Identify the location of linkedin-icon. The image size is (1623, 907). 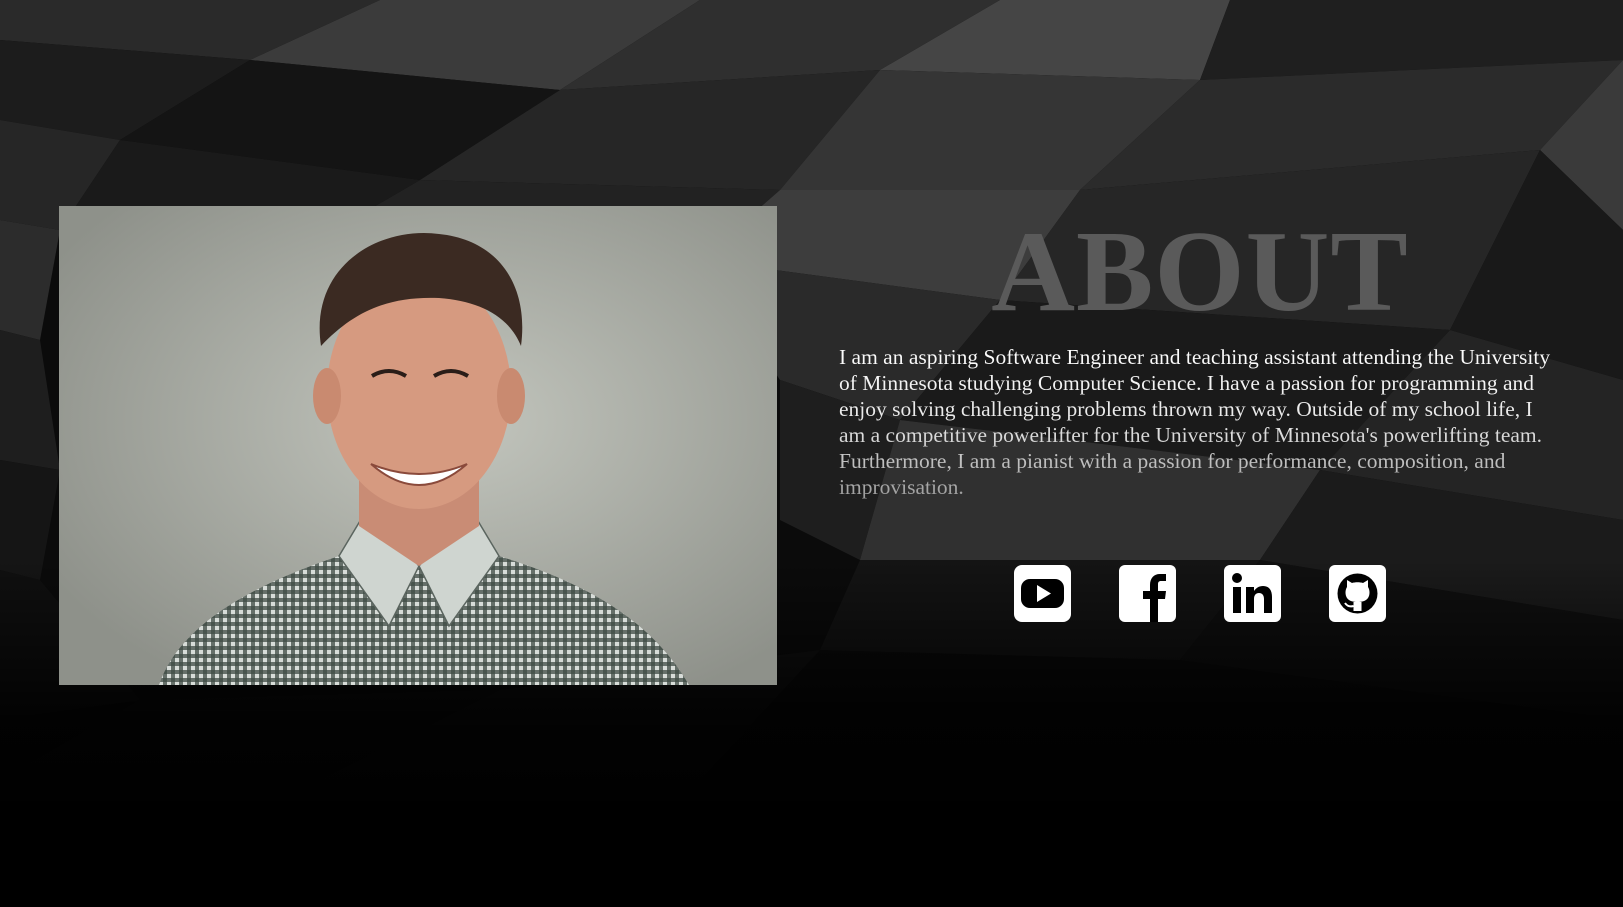
(1252, 593).